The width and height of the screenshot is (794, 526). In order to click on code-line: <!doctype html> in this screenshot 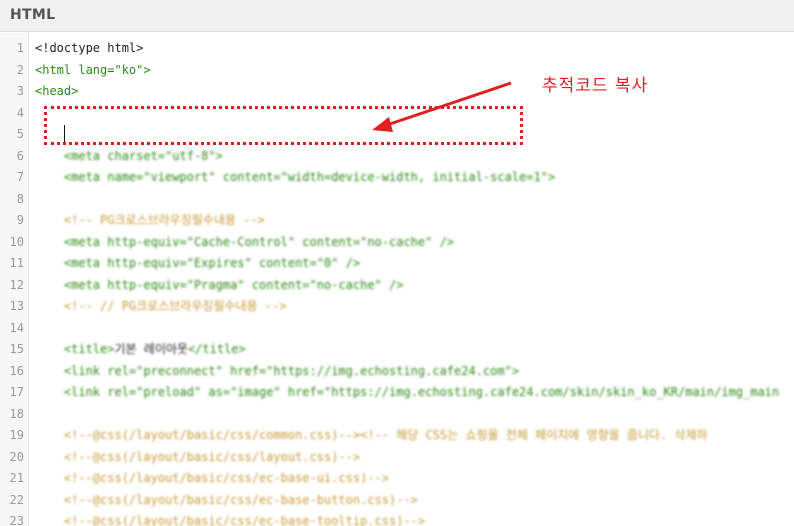, I will do `click(89, 48)`.